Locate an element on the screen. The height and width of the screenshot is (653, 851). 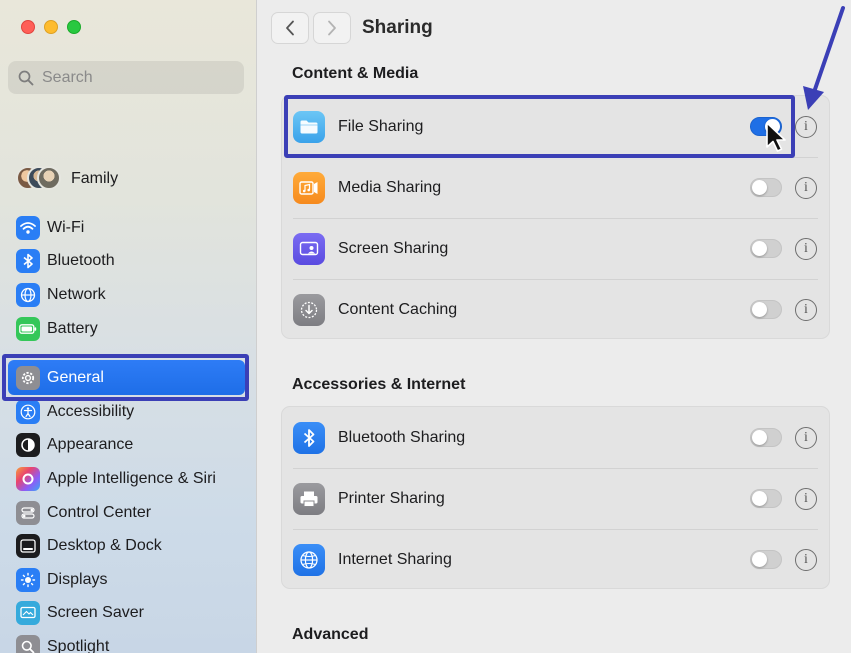
printer-sharing-info-button: i is located at coordinates (806, 498).